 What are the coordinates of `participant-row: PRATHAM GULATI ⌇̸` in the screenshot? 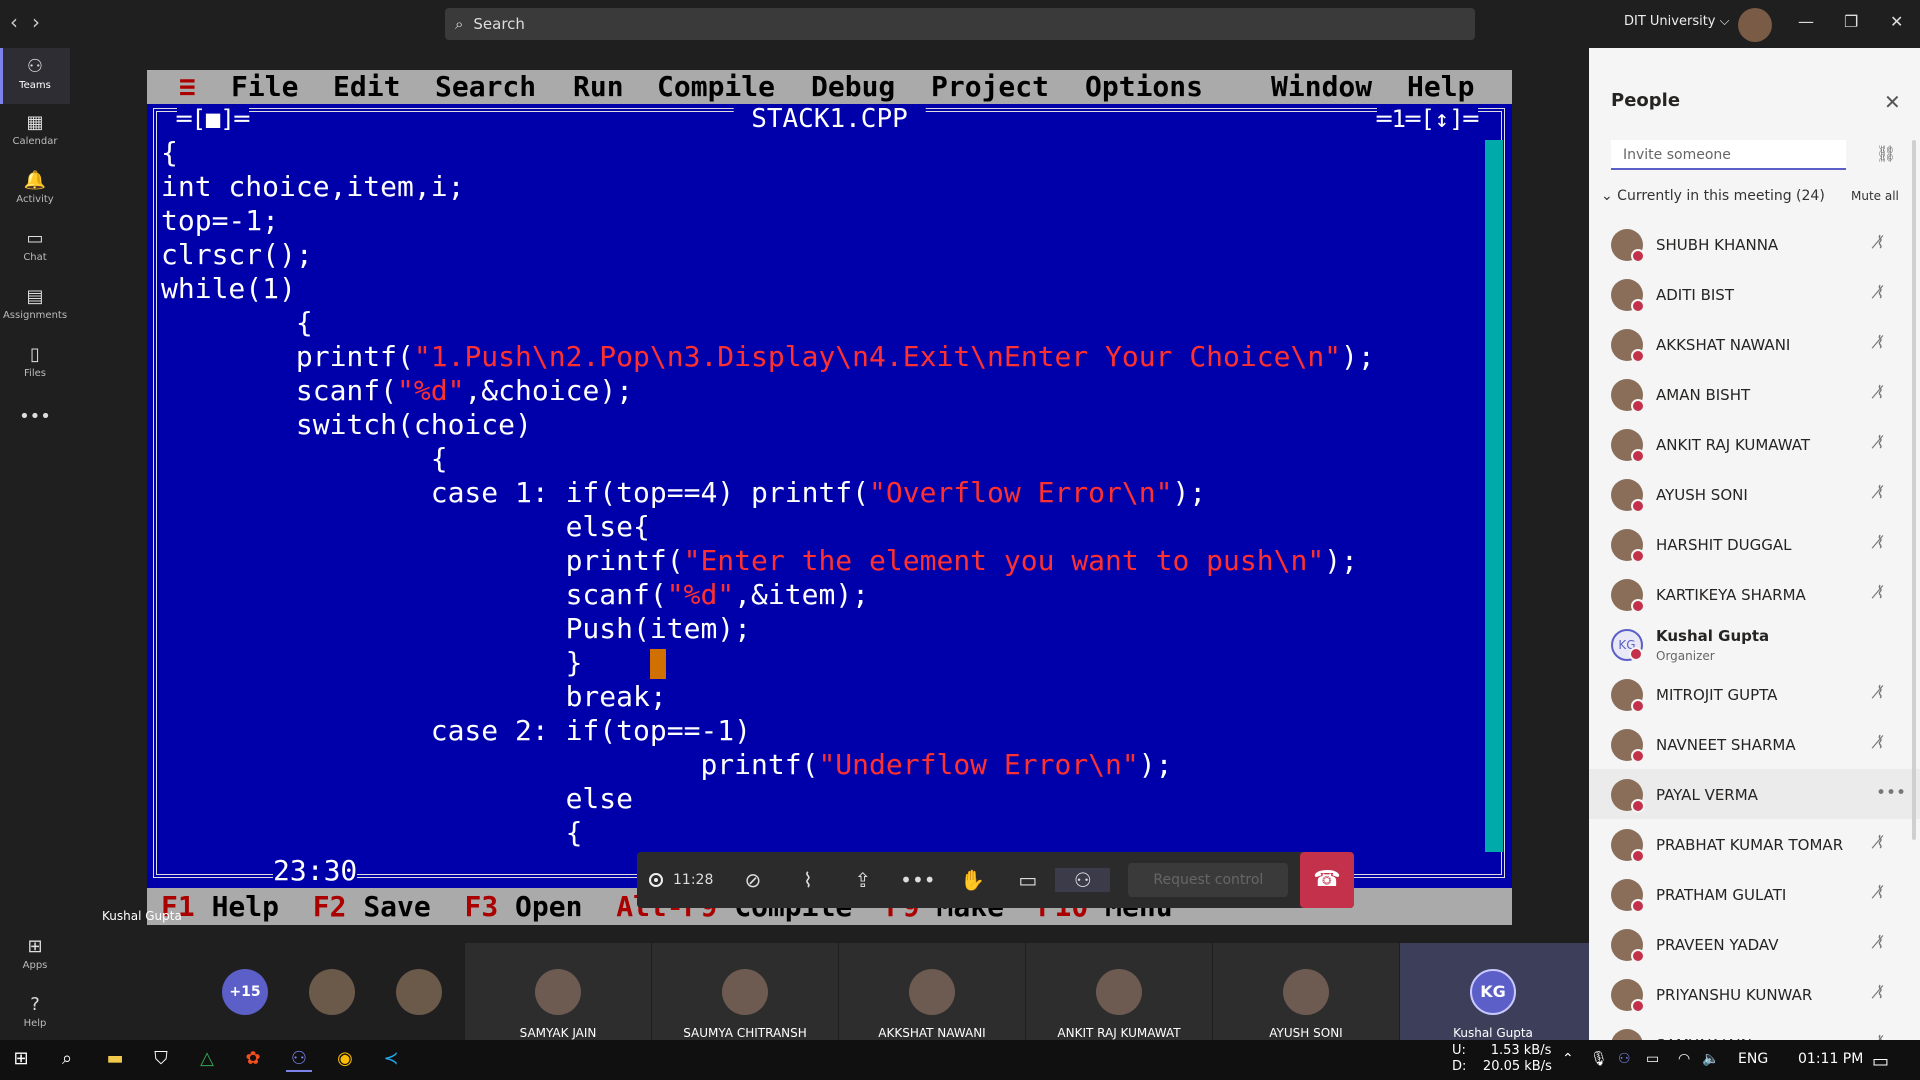 It's located at (1754, 894).